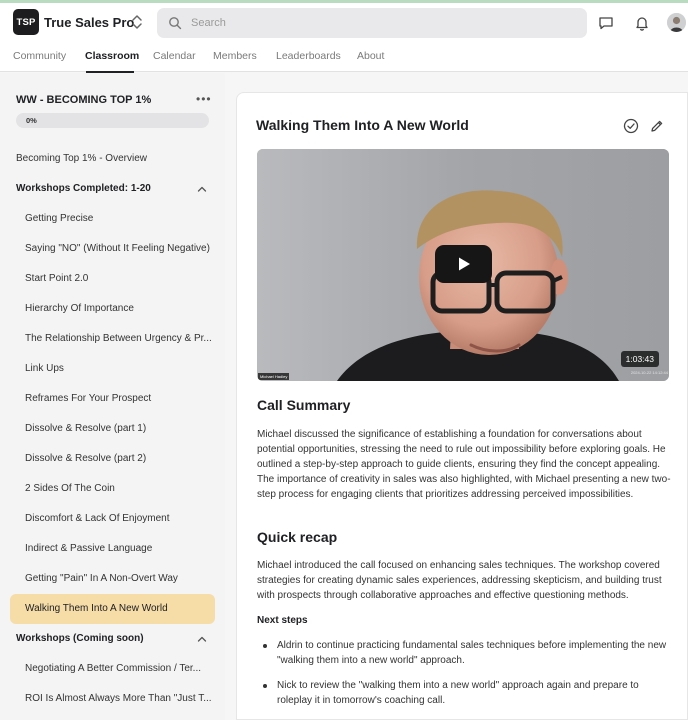 The image size is (688, 720). I want to click on sidebar-item-lesson: Discomfort & Lack Of Enjoyment, so click(112, 519).